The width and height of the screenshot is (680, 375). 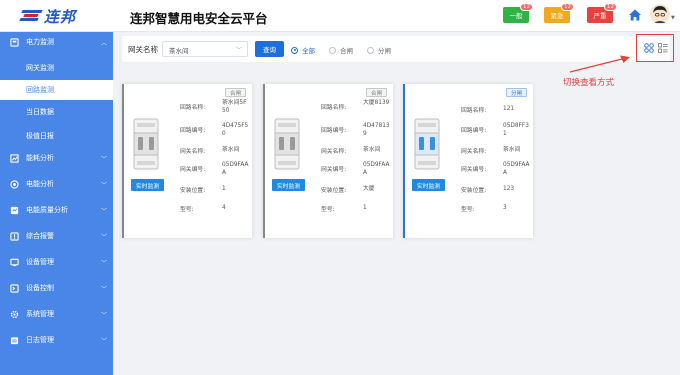 I want to click on alarm-severe-button: 严重 12, so click(x=602, y=13).